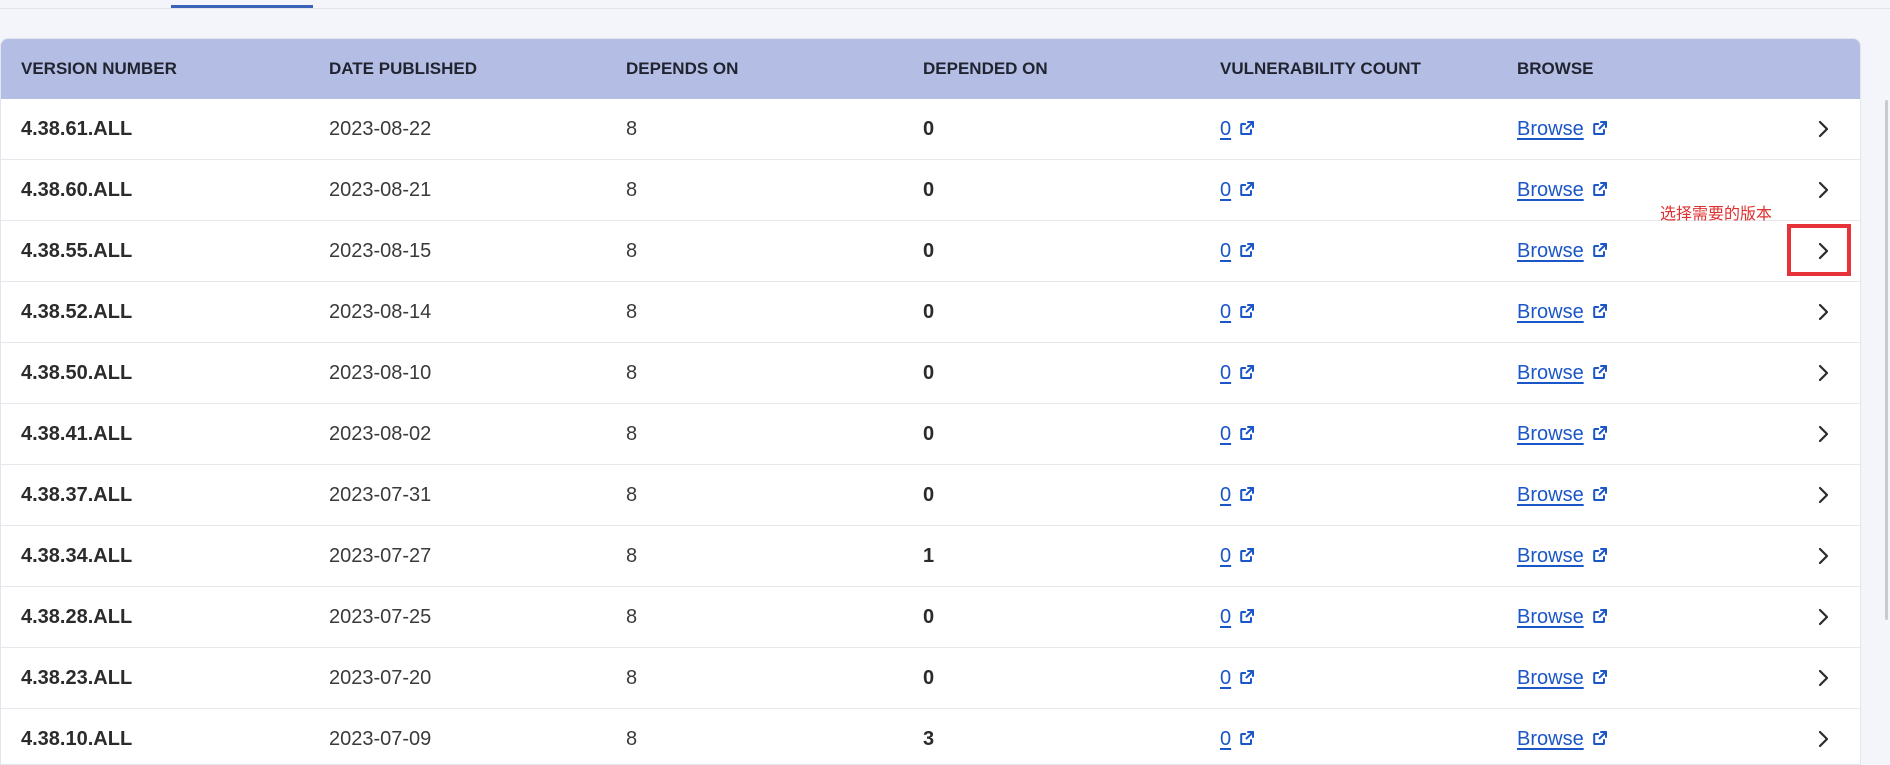  What do you see at coordinates (380, 190) in the screenshot?
I see `date-published: 2023-08-21` at bounding box center [380, 190].